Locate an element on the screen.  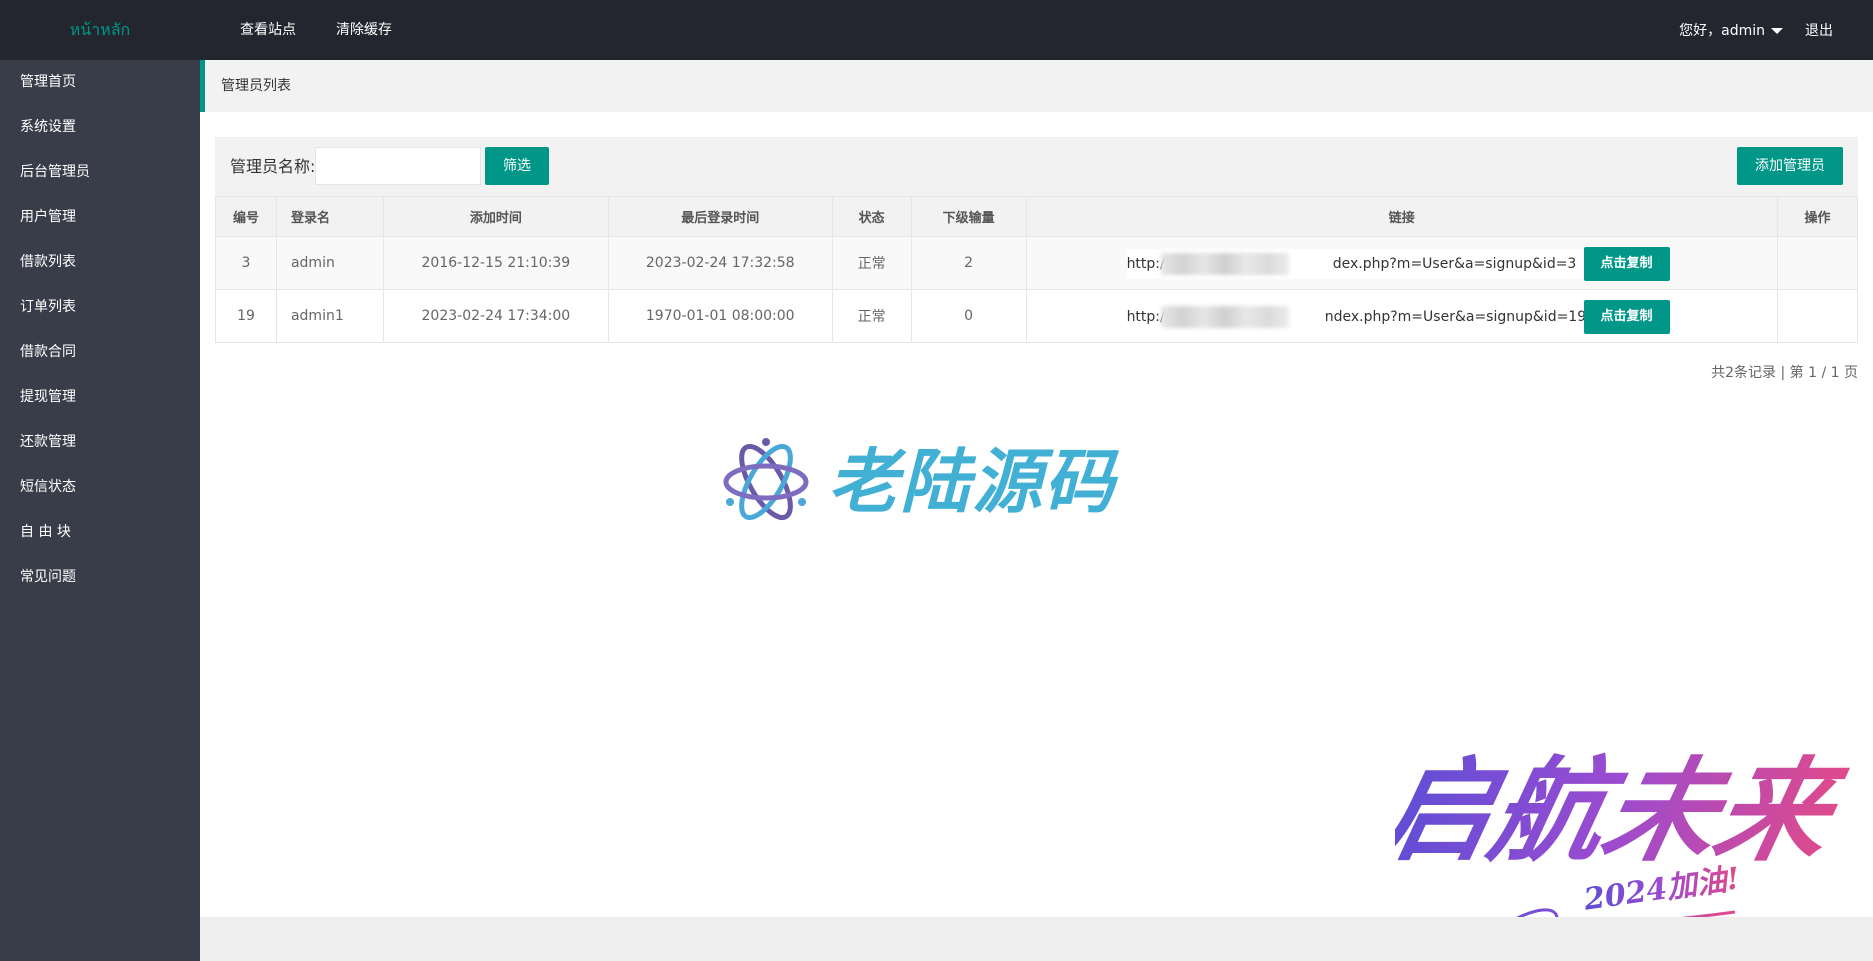
sidebar-item-contracts: 借款合同 is located at coordinates (100, 352).